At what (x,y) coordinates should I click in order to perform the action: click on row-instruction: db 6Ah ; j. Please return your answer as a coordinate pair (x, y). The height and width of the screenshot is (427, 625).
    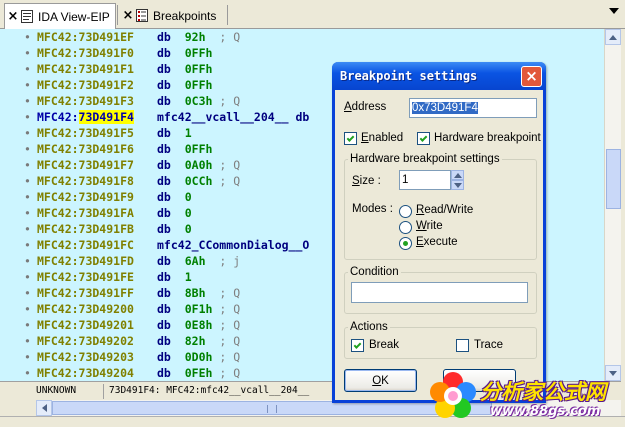
    Looking at the image, I should click on (199, 261).